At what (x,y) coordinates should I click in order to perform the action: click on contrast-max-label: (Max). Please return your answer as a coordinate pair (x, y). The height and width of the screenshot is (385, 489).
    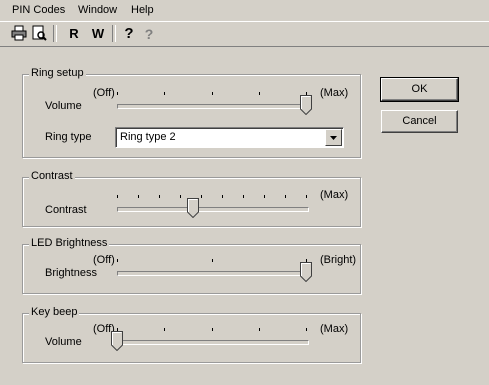
    Looking at the image, I should click on (334, 195).